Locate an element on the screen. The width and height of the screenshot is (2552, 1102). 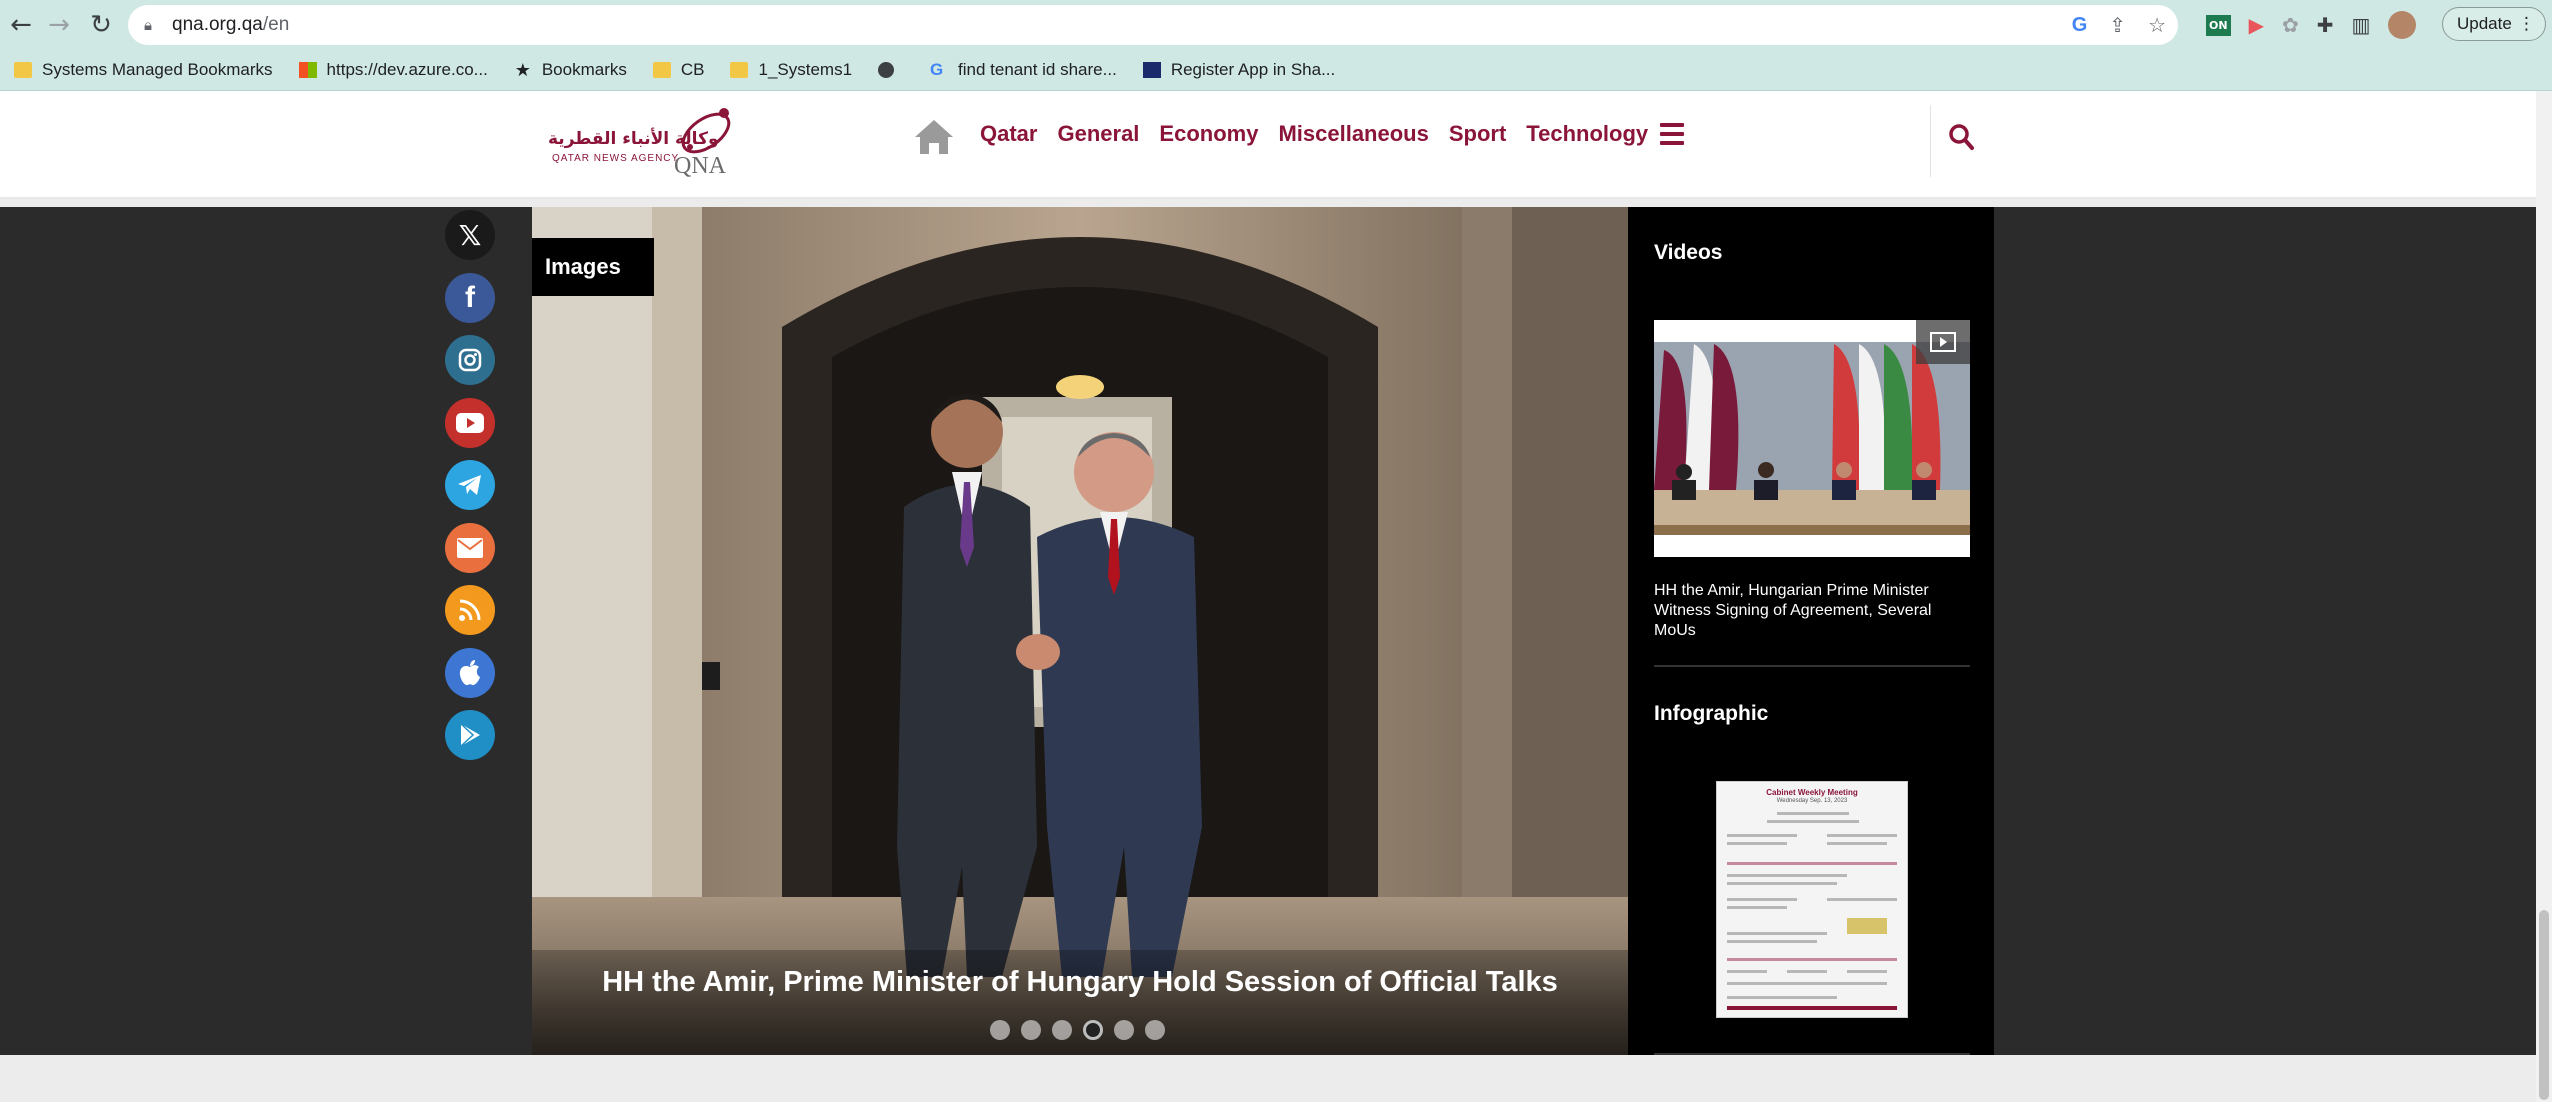
social-links: 𝕏 f is located at coordinates (470, 485).